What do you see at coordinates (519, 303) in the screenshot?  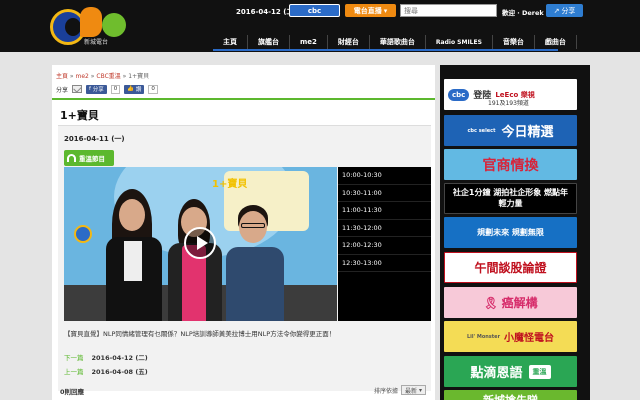 I see `banner-text: 癌解構` at bounding box center [519, 303].